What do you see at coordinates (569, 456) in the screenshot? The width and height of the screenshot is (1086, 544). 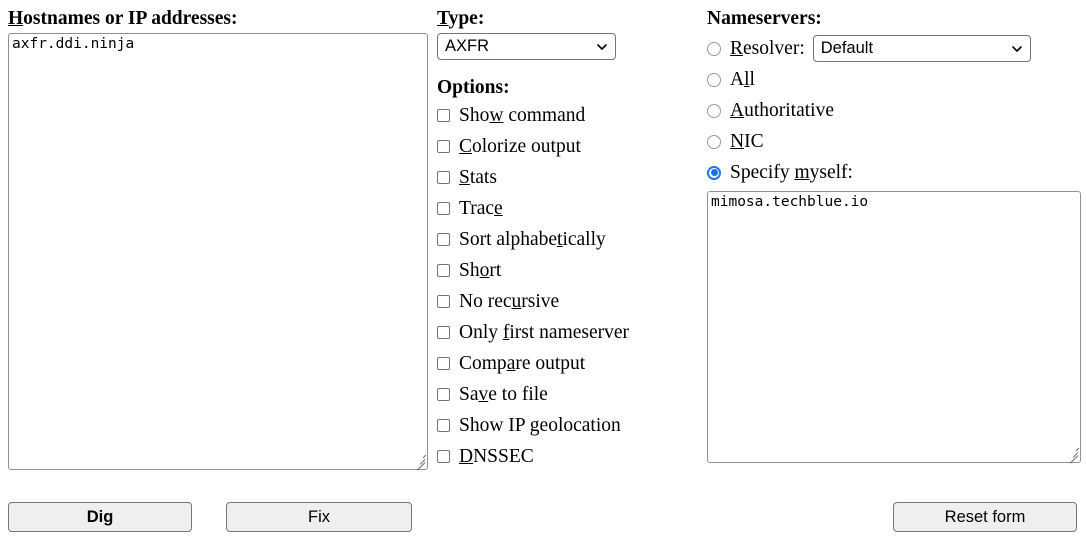 I see `option-row: DNSSEC` at bounding box center [569, 456].